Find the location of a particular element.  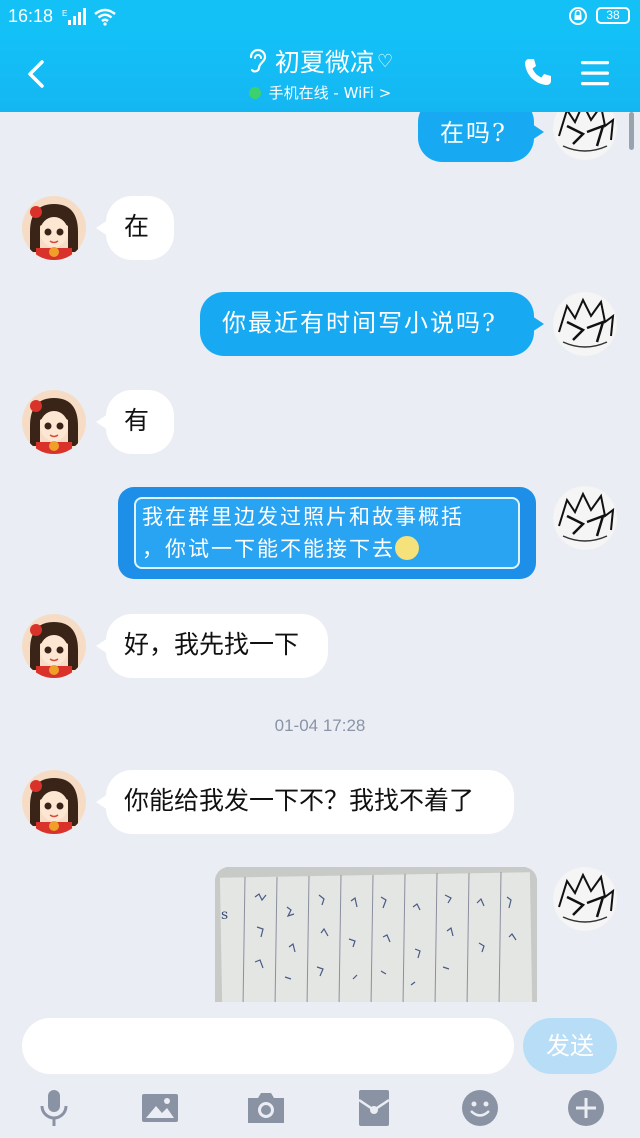

more-button is located at coordinates (586, 1108).